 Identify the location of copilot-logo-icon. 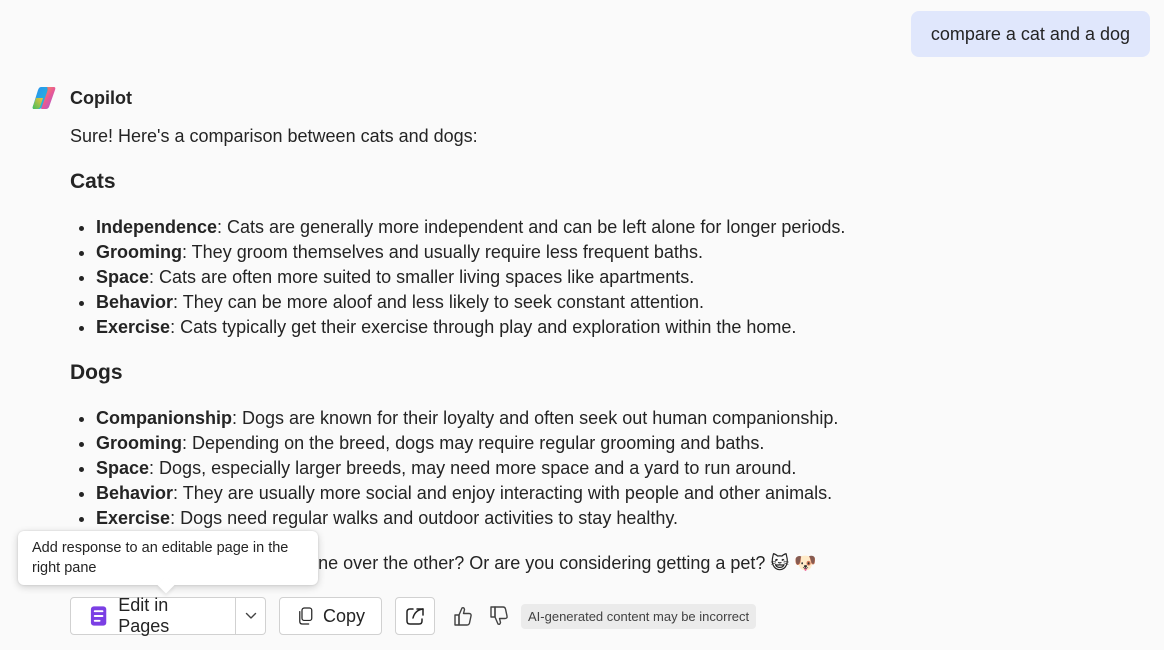
(44, 98).